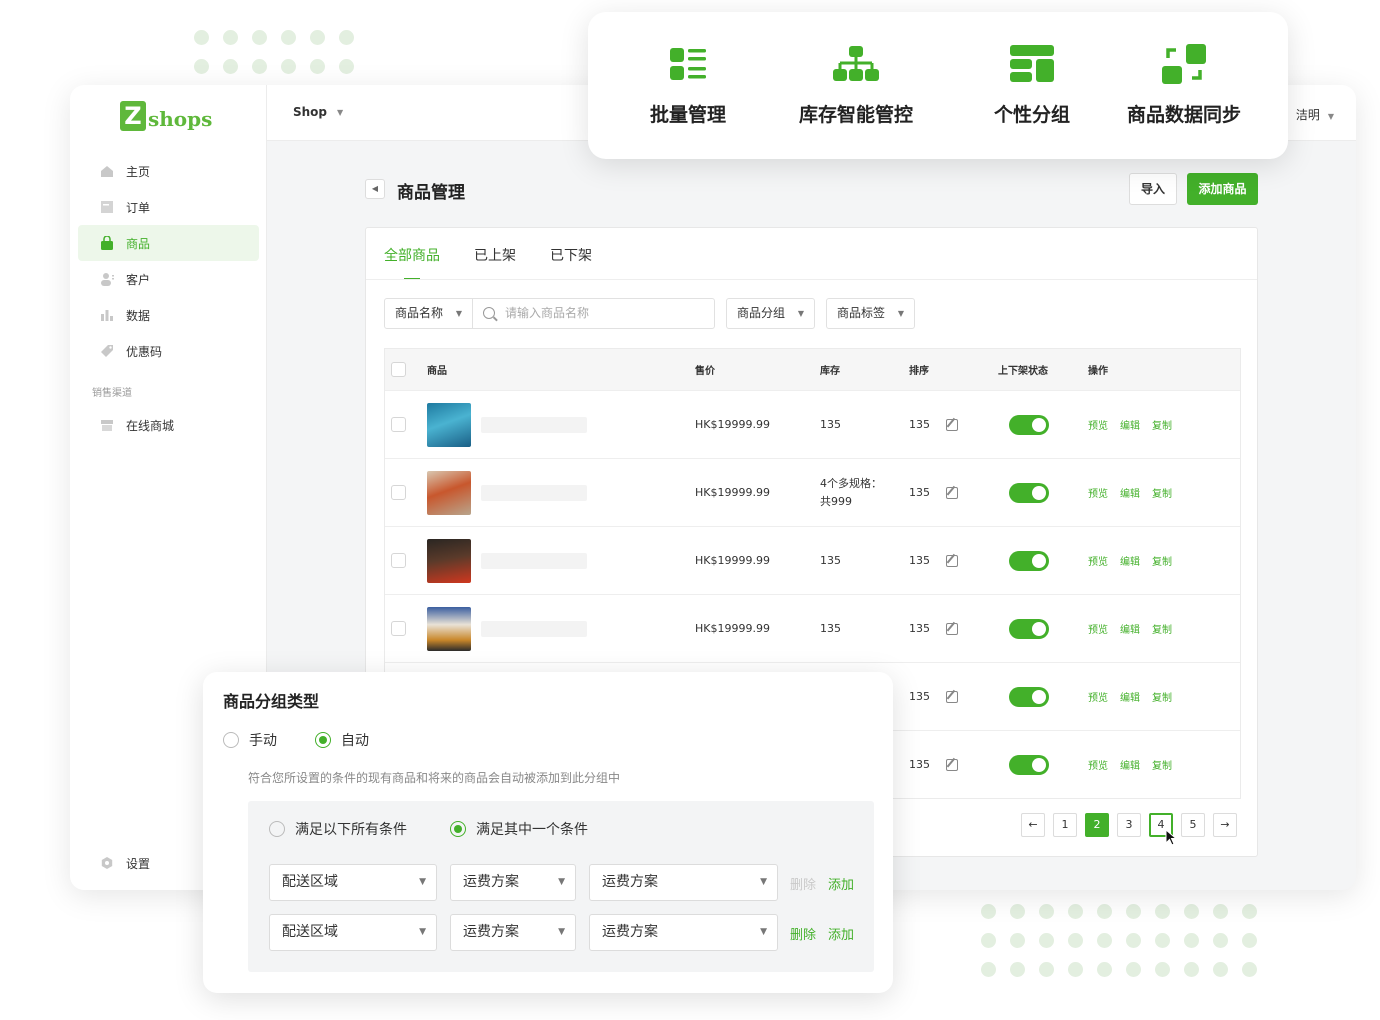 Image resolution: width=1380 pixels, height=1020 pixels. I want to click on sidebar-item-label: 订单, so click(138, 207).